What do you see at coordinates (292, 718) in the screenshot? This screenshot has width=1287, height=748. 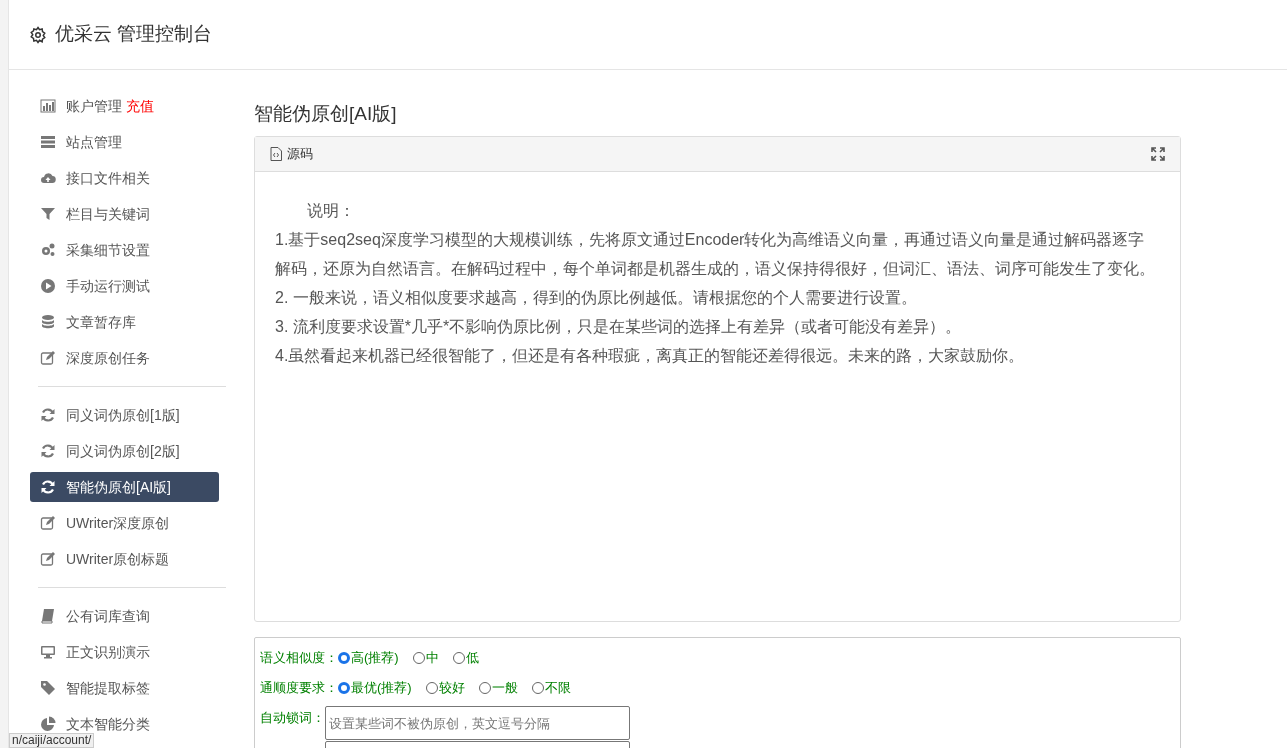 I see `option-label: 自动锁词：` at bounding box center [292, 718].